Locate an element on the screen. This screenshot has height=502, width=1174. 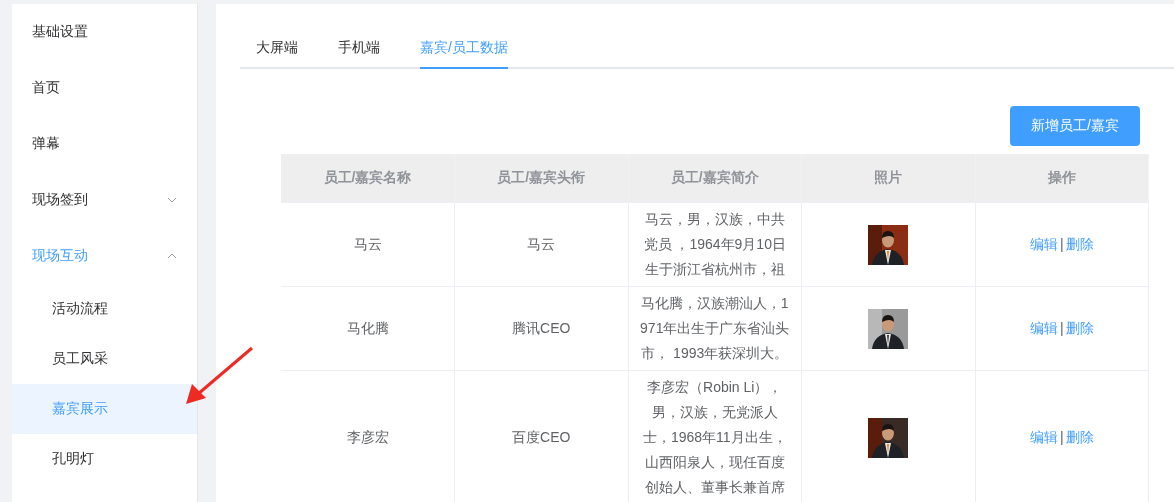
menu-item: 首页 is located at coordinates (104, 88).